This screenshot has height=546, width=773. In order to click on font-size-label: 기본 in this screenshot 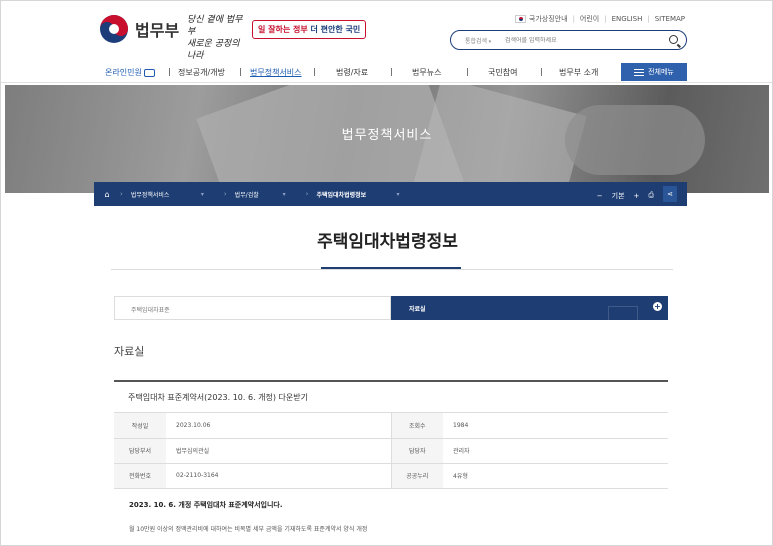, I will do `click(618, 195)`.